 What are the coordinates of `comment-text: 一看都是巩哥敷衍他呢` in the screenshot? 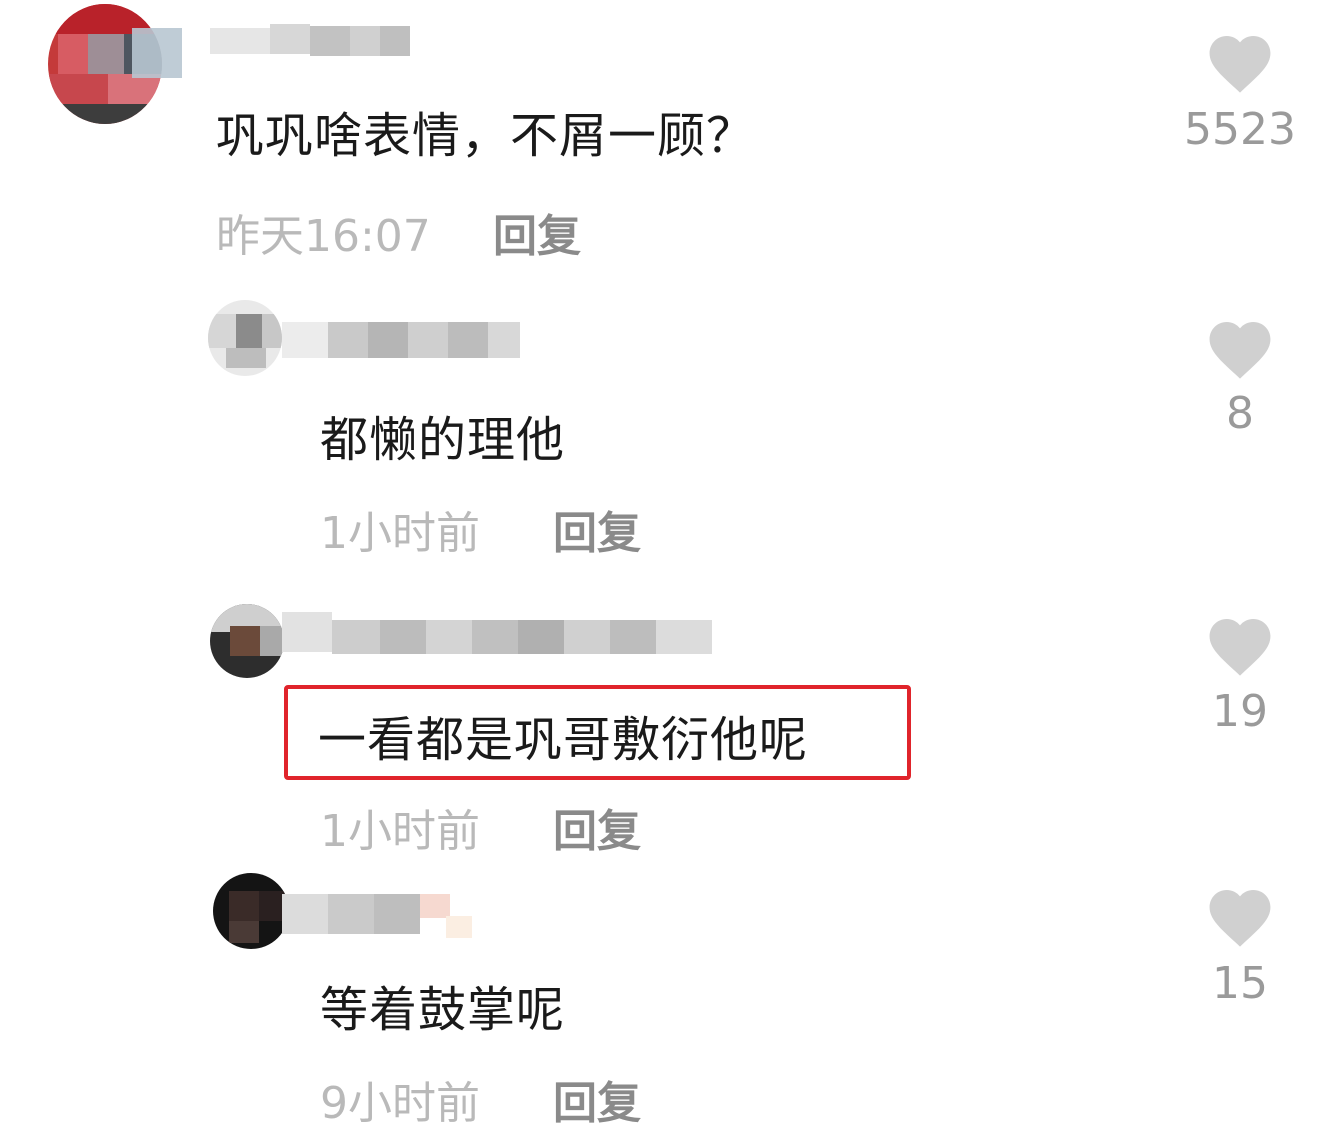 It's located at (563, 740).